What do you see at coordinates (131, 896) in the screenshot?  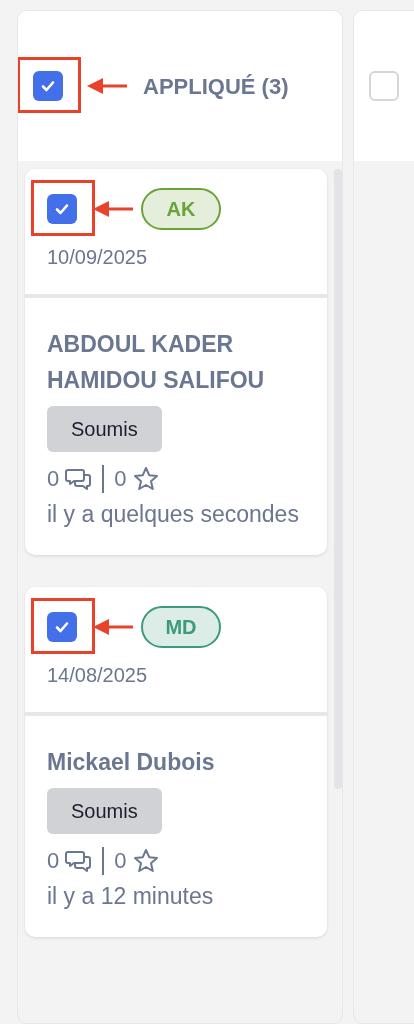 I see `timestamp-text: il y a 12 minutes` at bounding box center [131, 896].